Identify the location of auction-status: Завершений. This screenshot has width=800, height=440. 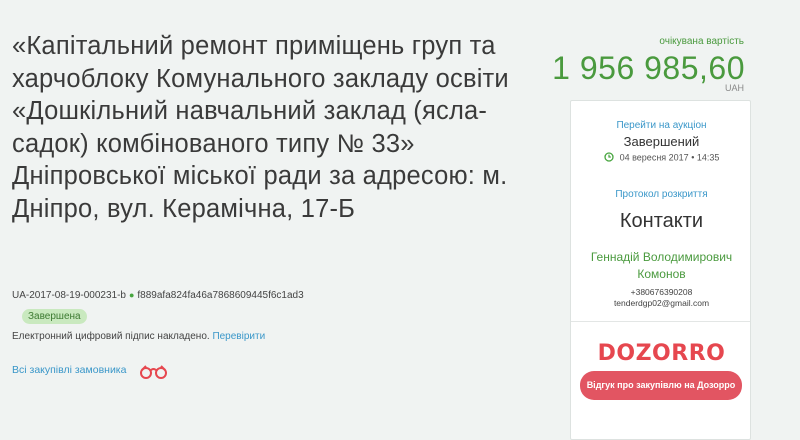
(661, 141).